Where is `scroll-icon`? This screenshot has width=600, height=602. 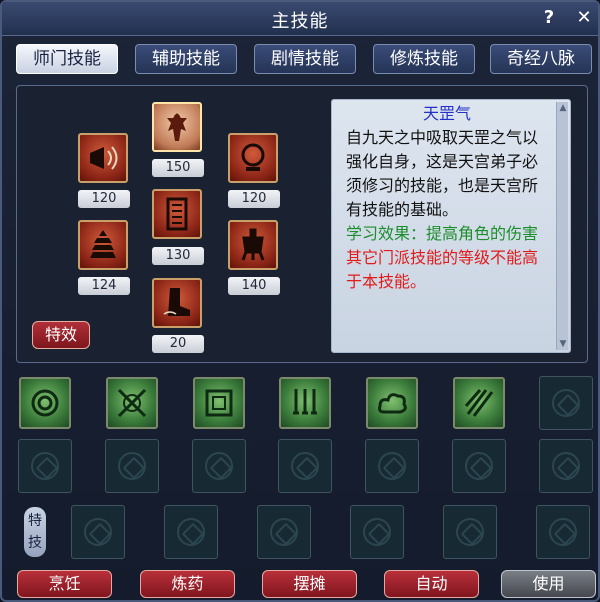
scroll-icon is located at coordinates (177, 214).